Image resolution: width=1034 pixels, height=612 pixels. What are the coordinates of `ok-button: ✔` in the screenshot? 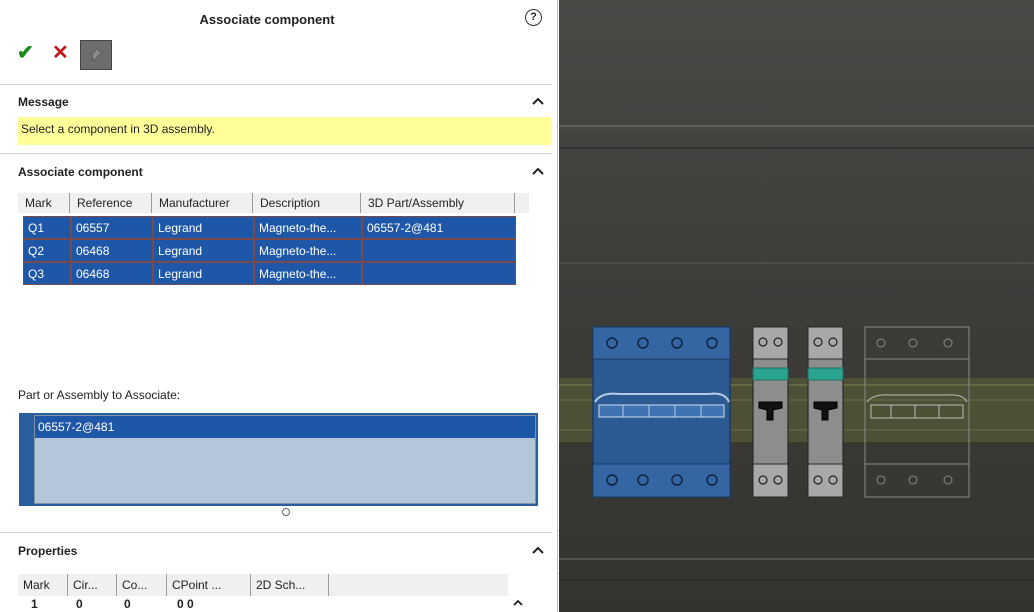 It's located at (28, 53).